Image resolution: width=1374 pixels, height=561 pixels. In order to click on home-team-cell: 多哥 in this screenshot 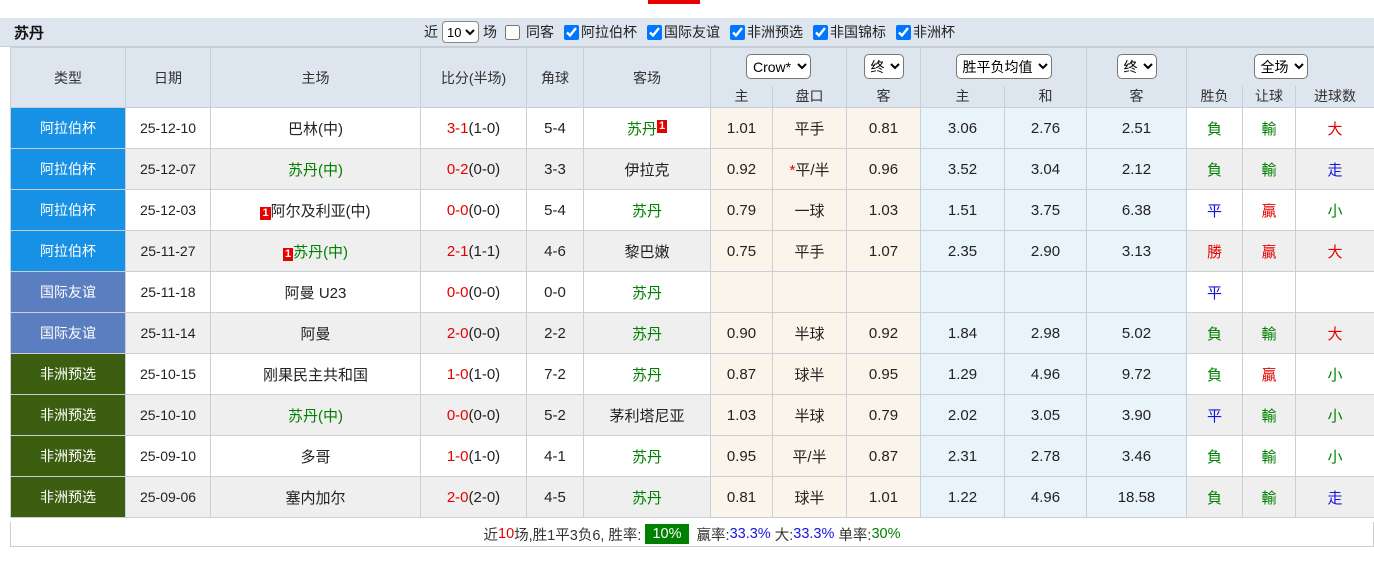, I will do `click(315, 456)`.